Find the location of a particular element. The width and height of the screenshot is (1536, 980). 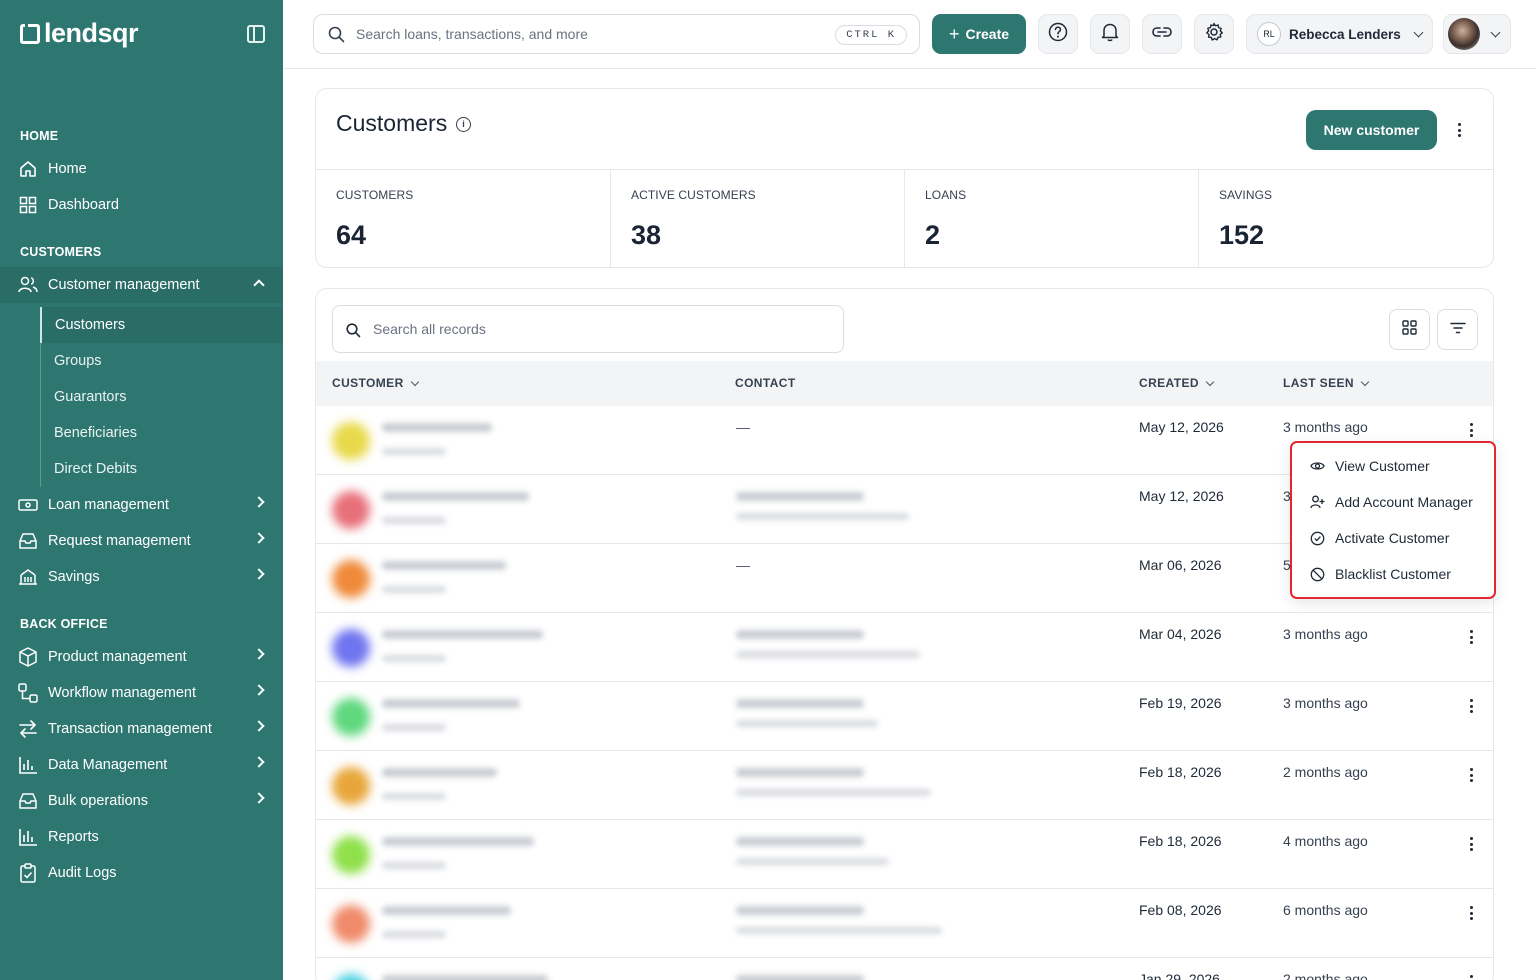

page-title: Customers is located at coordinates (392, 123).